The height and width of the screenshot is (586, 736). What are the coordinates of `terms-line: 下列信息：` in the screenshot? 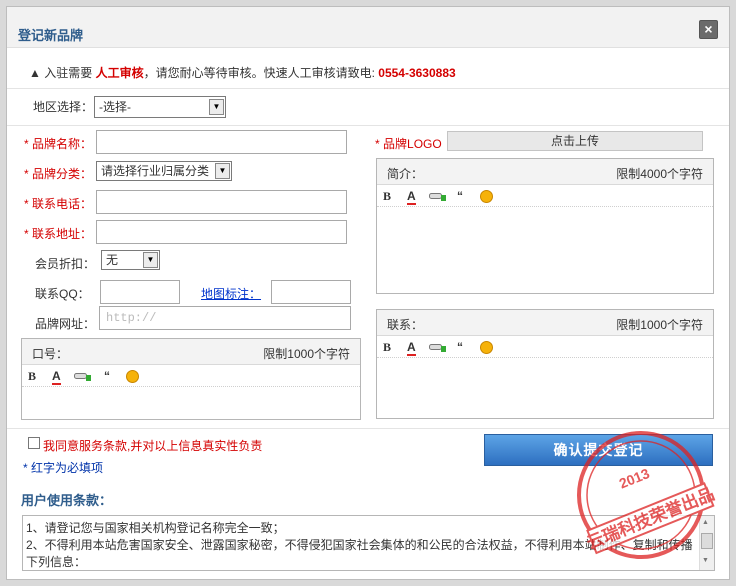 It's located at (56, 562).